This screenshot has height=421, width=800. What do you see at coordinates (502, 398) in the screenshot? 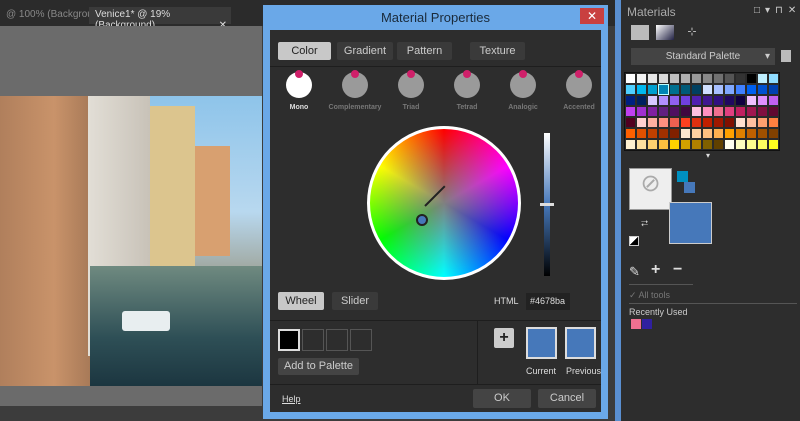
I see `ok-button: OK` at bounding box center [502, 398].